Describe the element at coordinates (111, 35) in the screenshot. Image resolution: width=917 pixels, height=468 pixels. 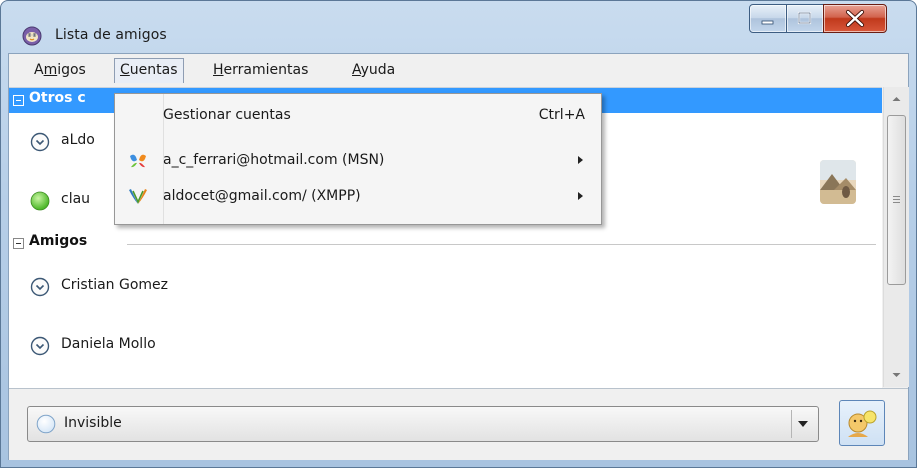
I see `window-title: Lista de amigos` at that location.